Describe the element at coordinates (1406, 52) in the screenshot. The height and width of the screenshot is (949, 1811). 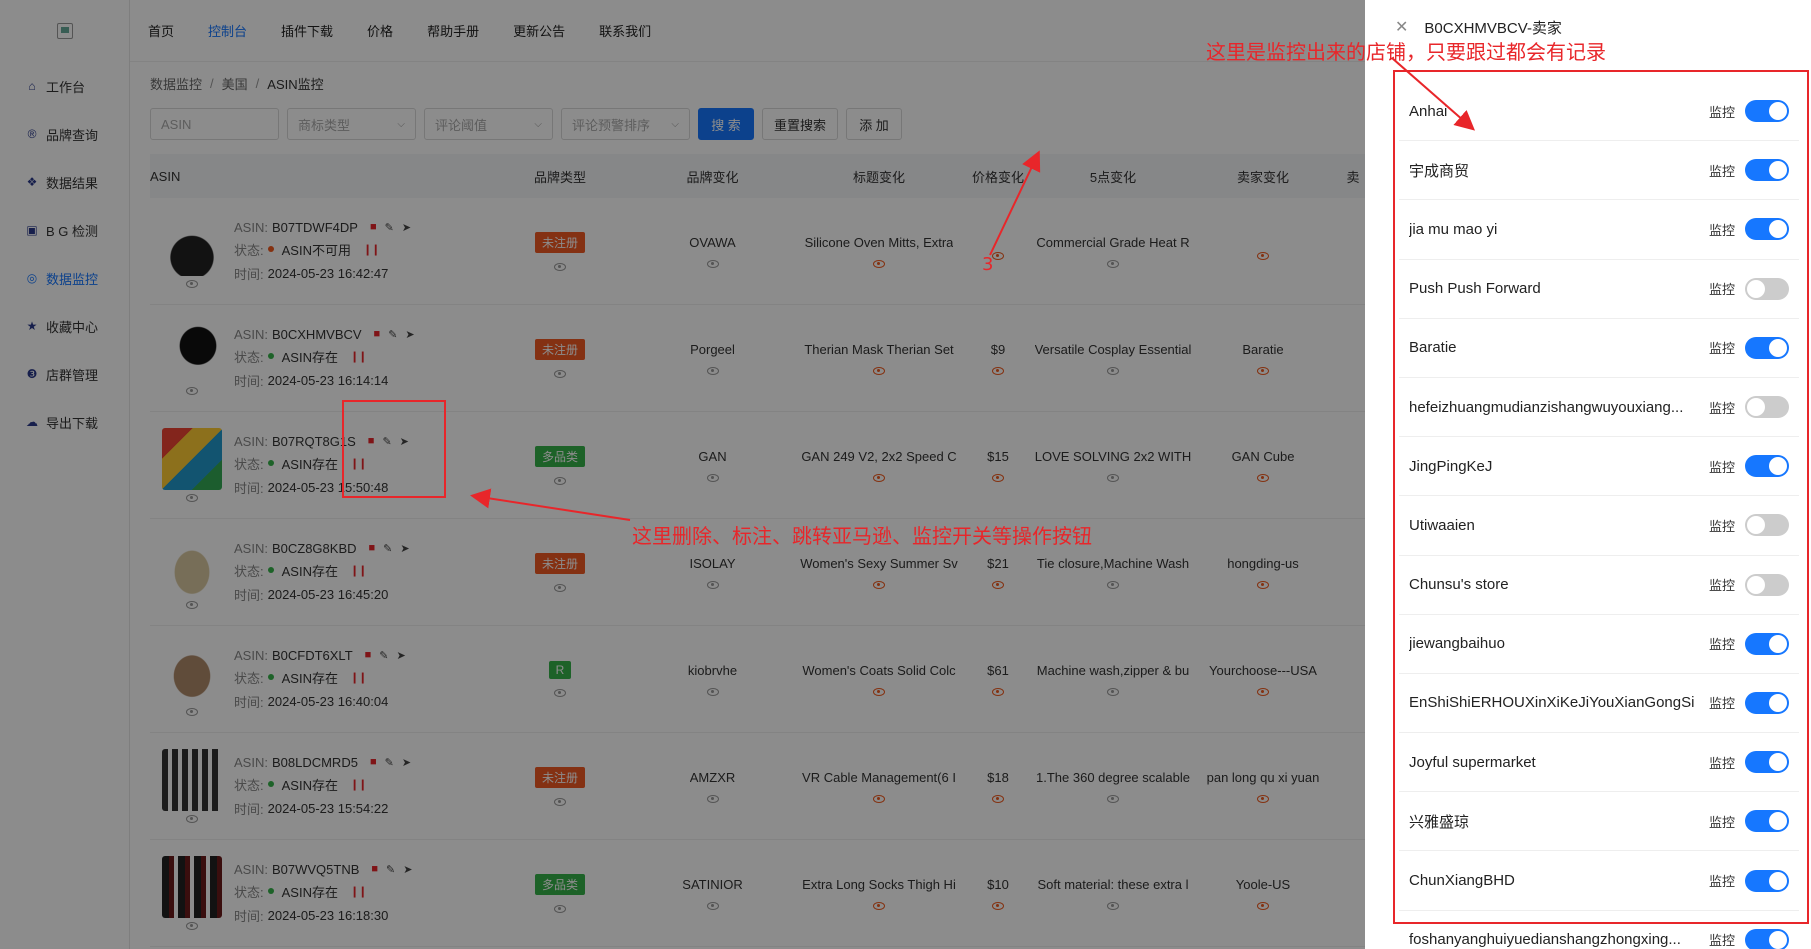
I see `store-annotation: 这里是监控出来的店铺，只要跟过都会有记录` at that location.